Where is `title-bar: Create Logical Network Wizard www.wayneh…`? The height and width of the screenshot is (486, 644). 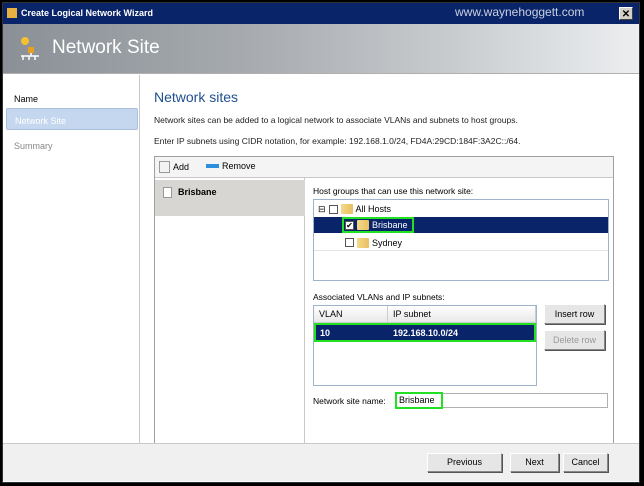 title-bar: Create Logical Network Wizard www.wayneh… is located at coordinates (321, 13).